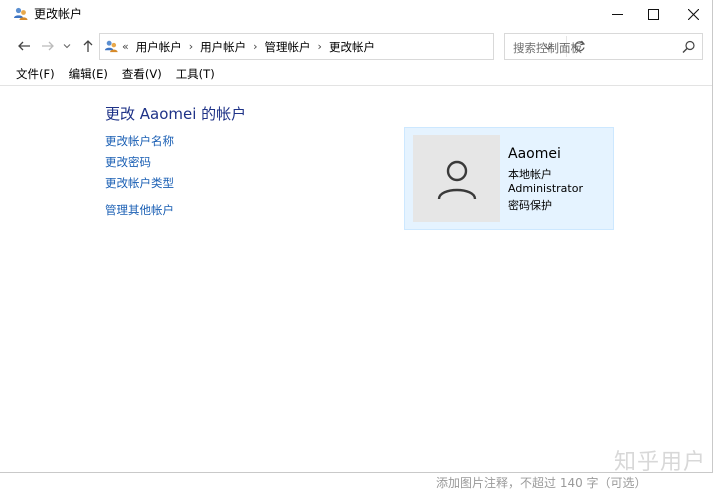 The height and width of the screenshot is (491, 720). I want to click on maximize-button, so click(653, 14).